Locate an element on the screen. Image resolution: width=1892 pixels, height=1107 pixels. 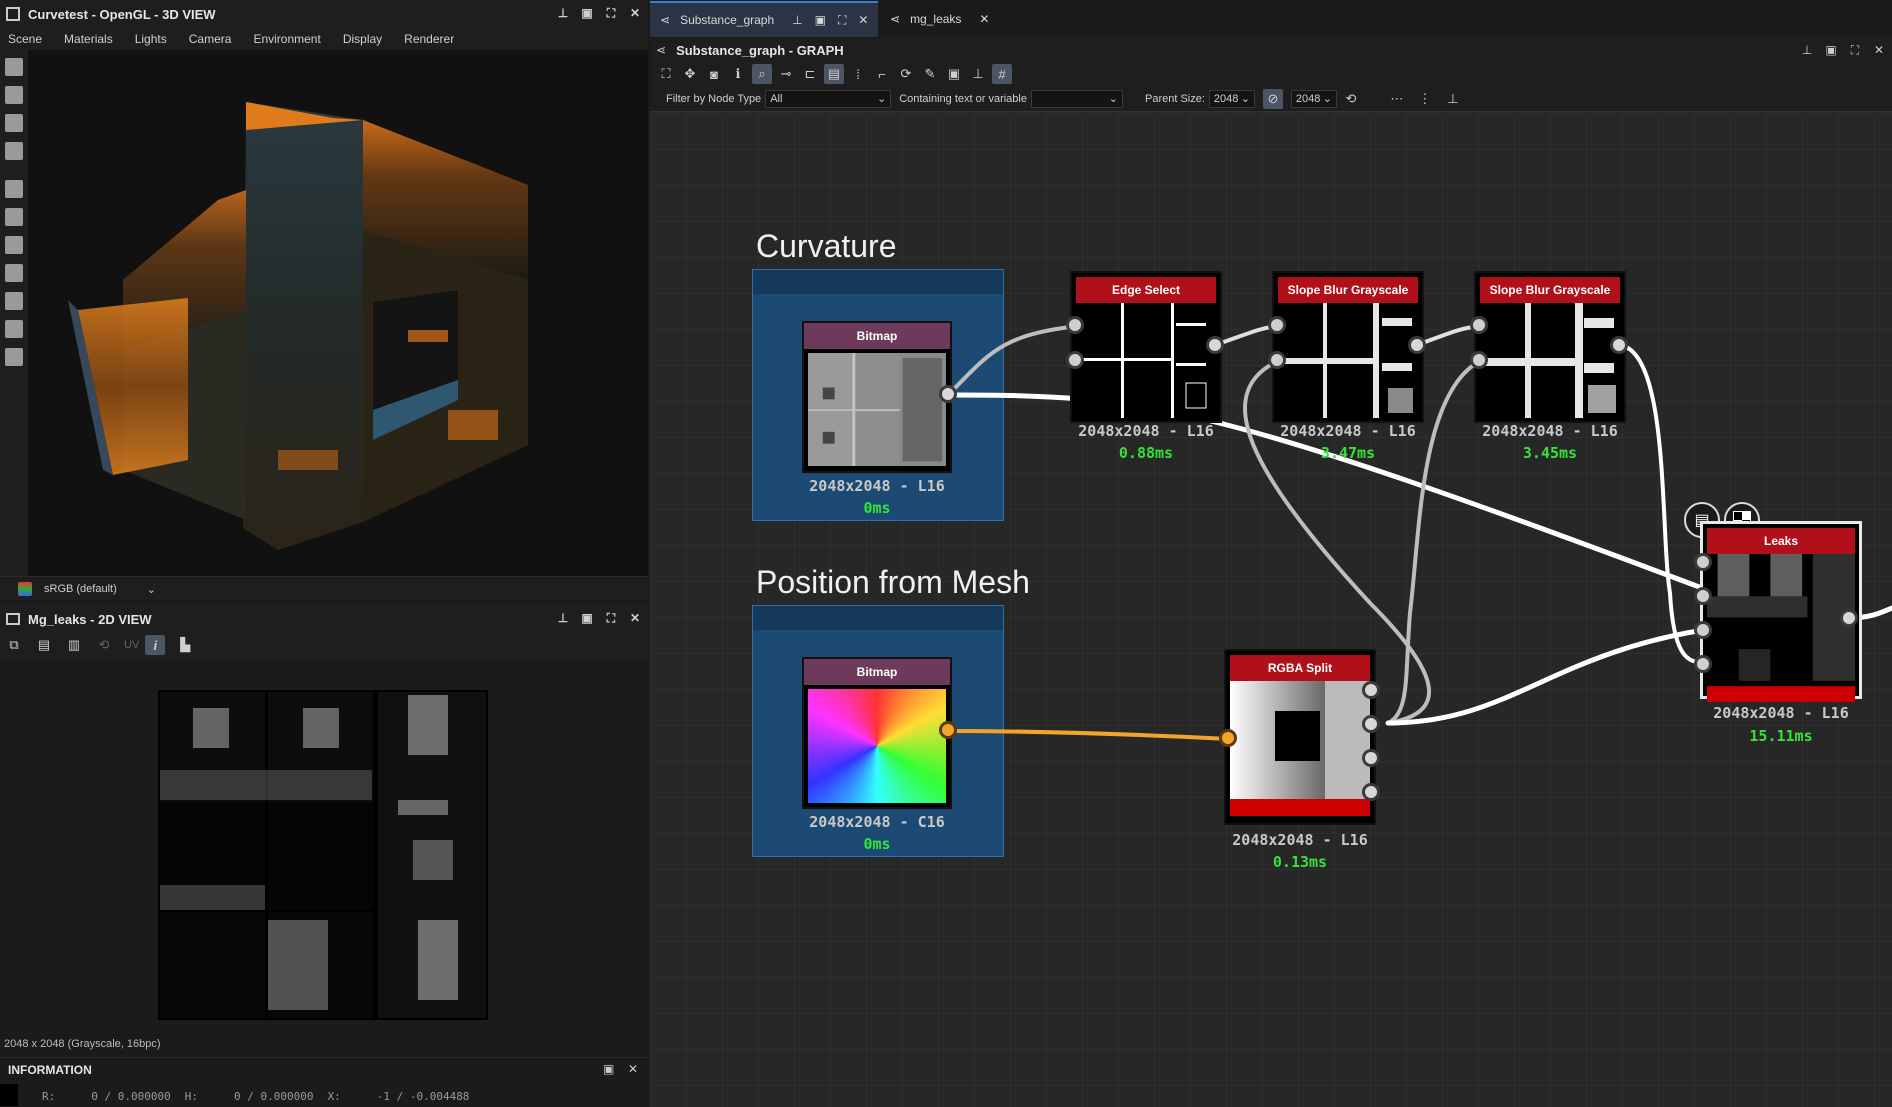
dots-vertical-icon: ⋮ is located at coordinates (1425, 99).